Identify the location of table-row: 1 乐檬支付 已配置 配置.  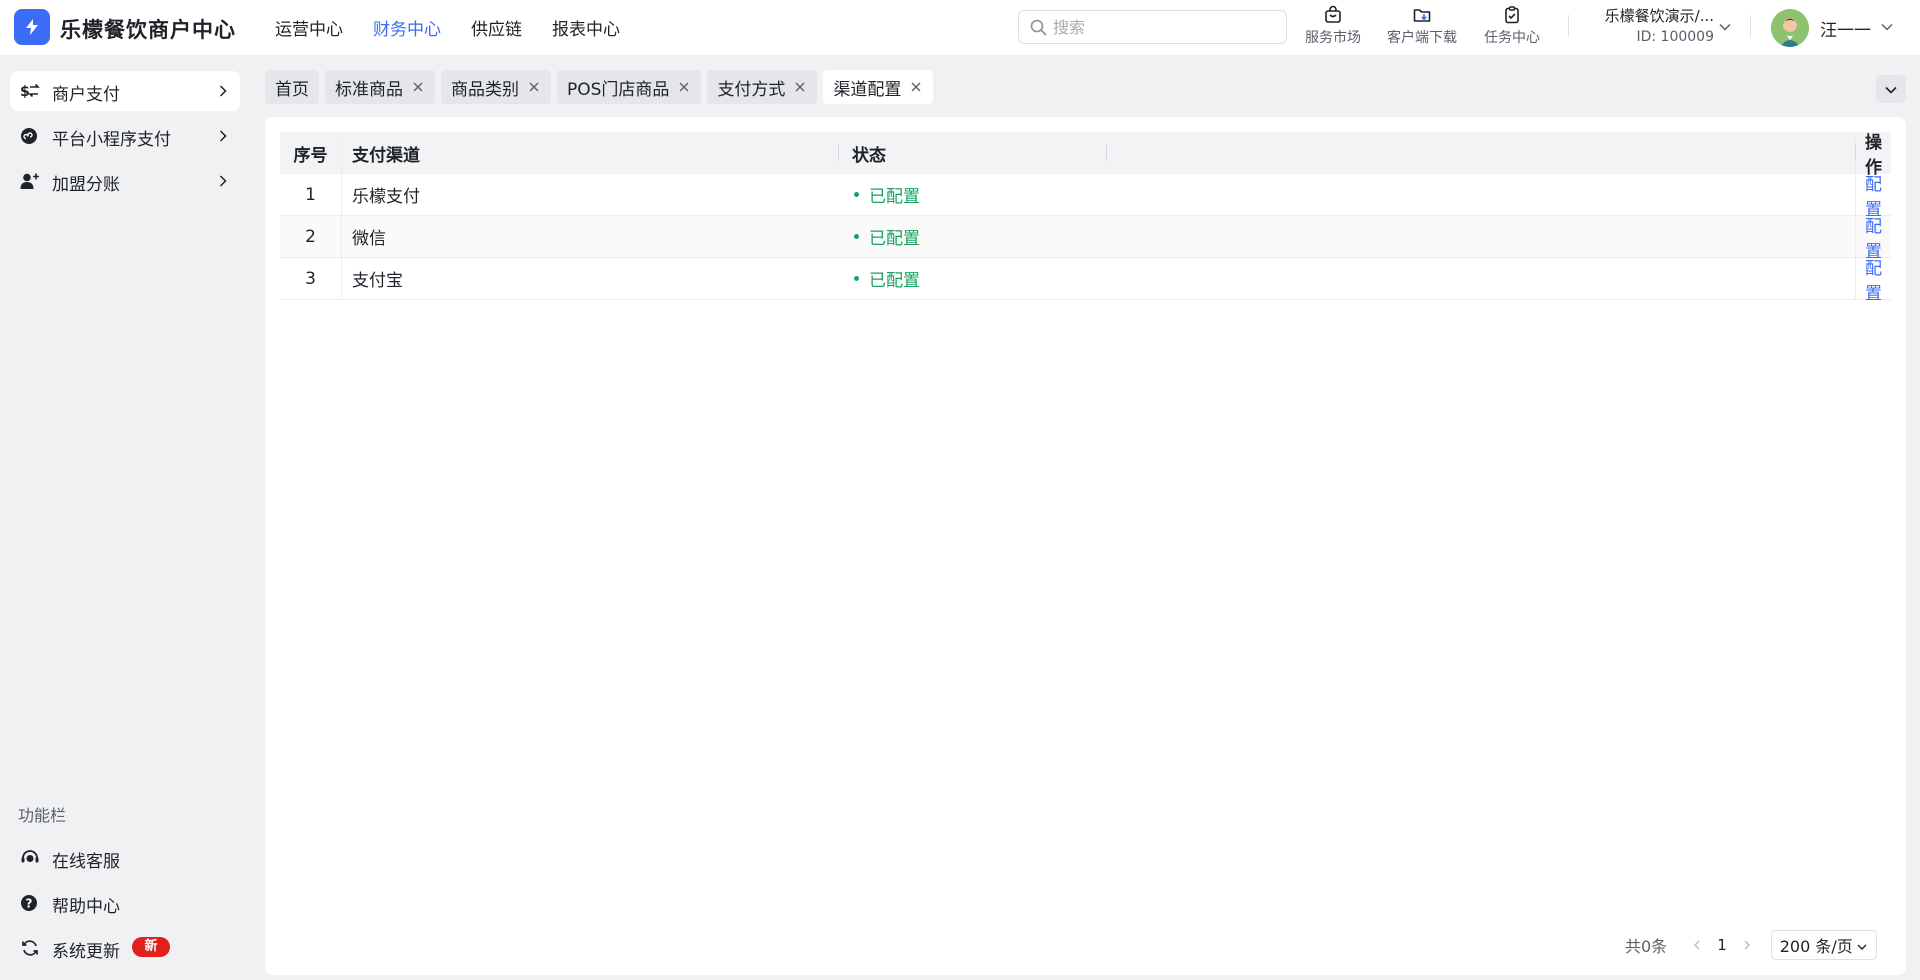
(1085, 197).